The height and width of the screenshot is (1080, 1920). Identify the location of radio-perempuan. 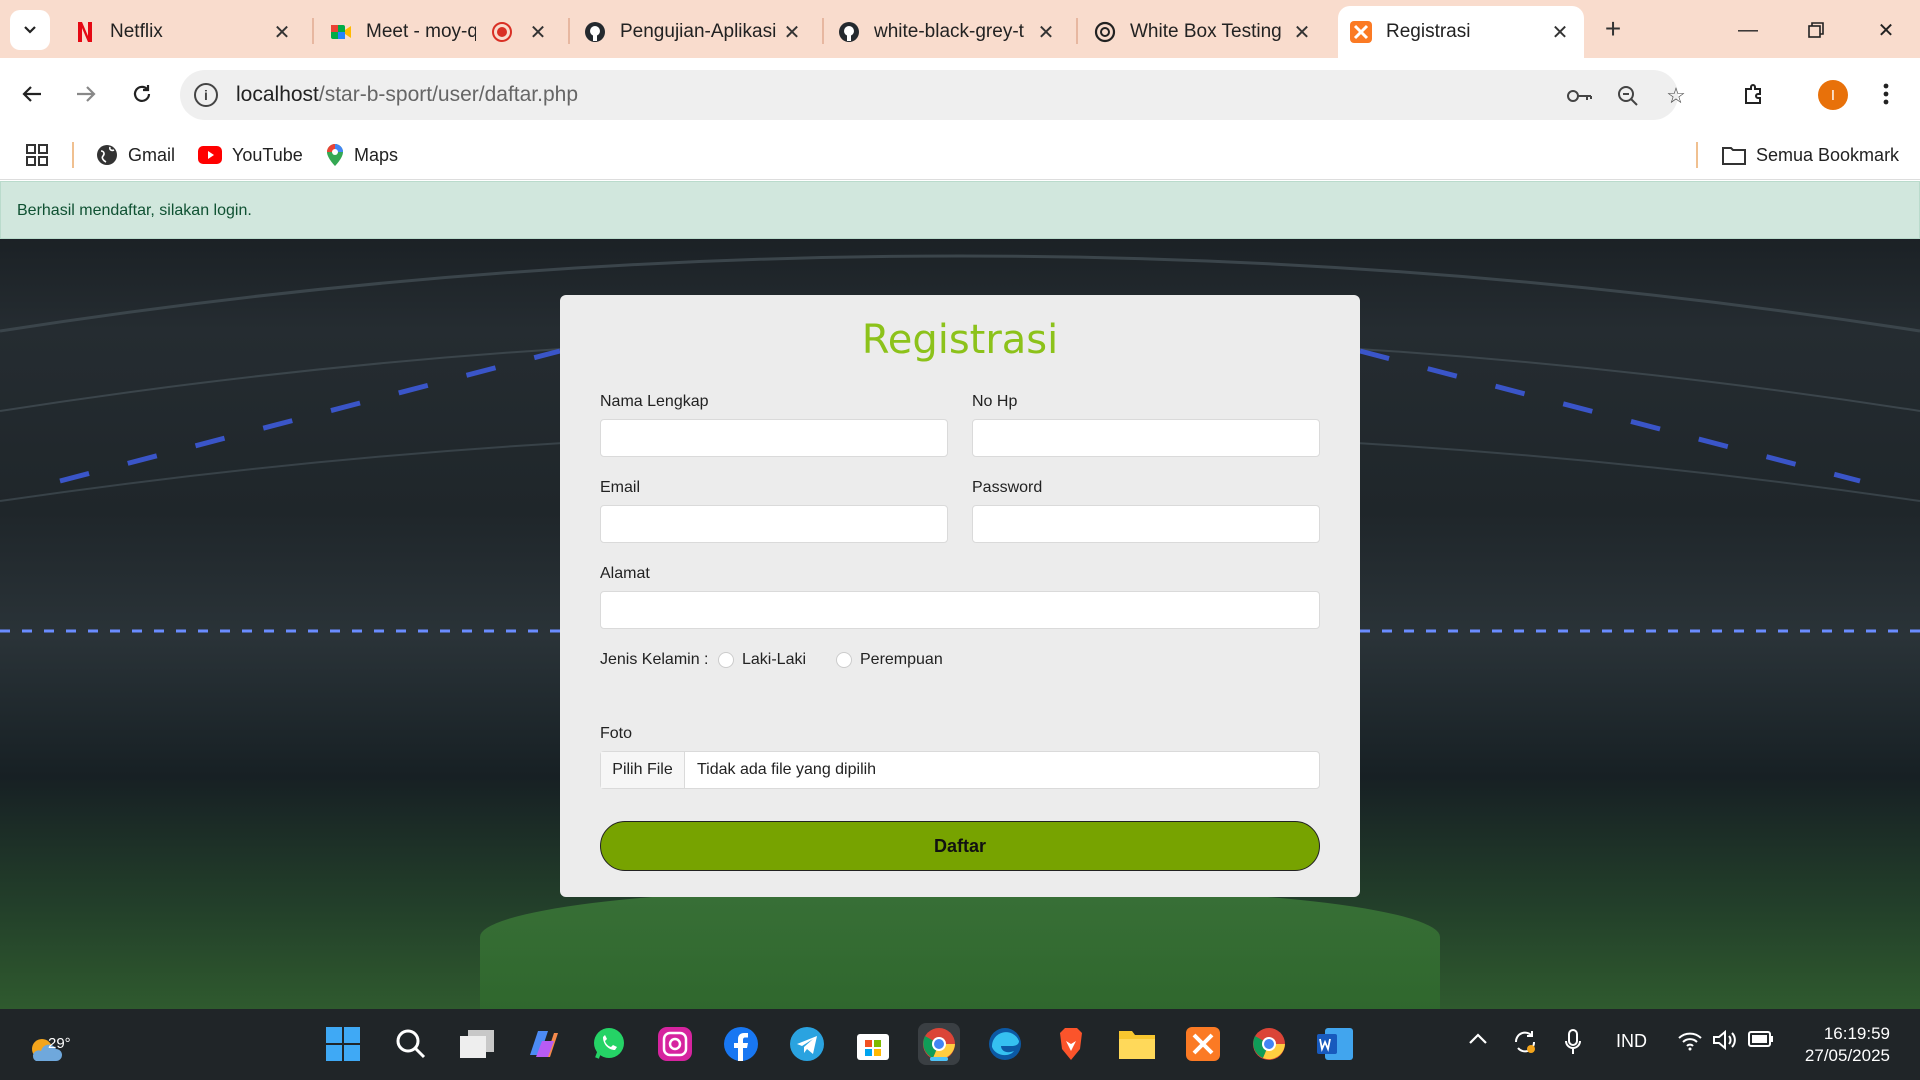
(844, 660).